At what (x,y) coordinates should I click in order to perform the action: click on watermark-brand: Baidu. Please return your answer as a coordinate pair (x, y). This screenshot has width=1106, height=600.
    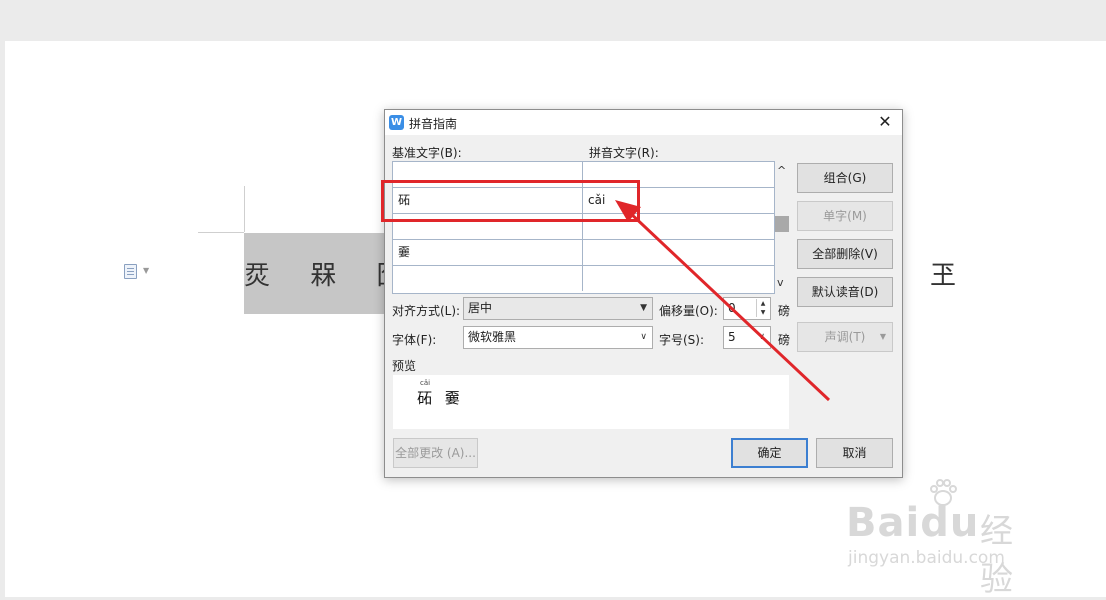
    Looking at the image, I should click on (913, 523).